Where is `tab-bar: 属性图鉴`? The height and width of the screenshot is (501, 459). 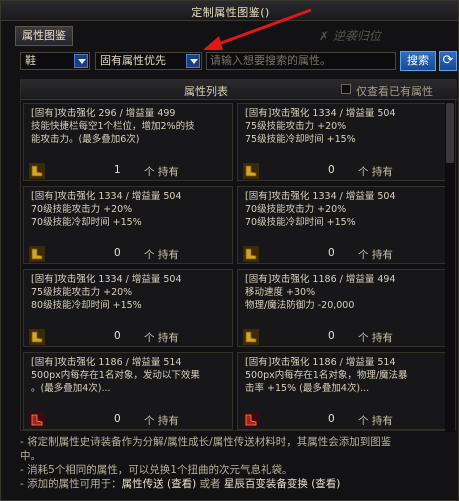
tab-bar: 属性图鉴 is located at coordinates (229, 34).